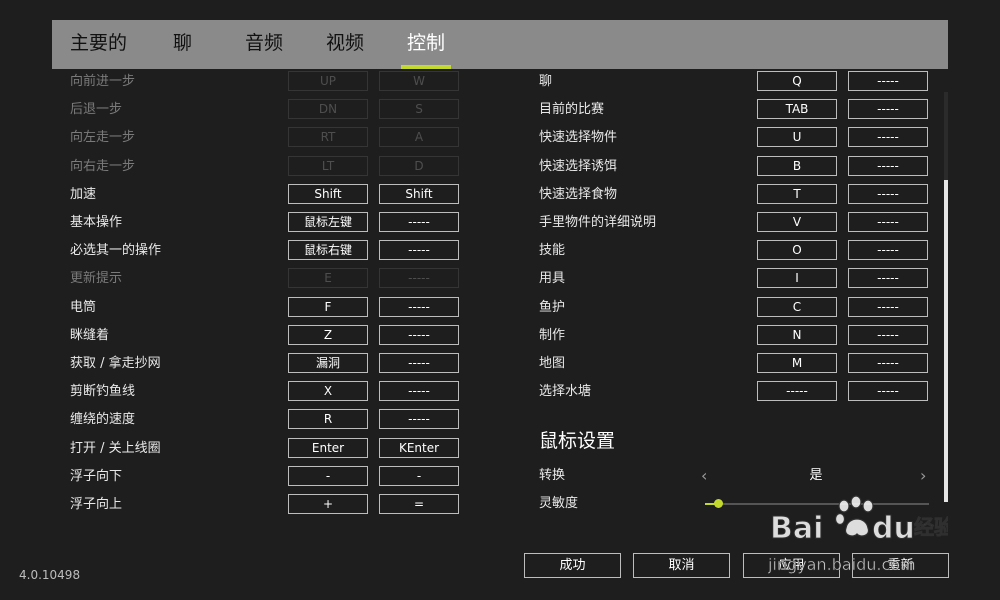 The width and height of the screenshot is (1000, 600). I want to click on keybinding-label: 聊, so click(546, 81).